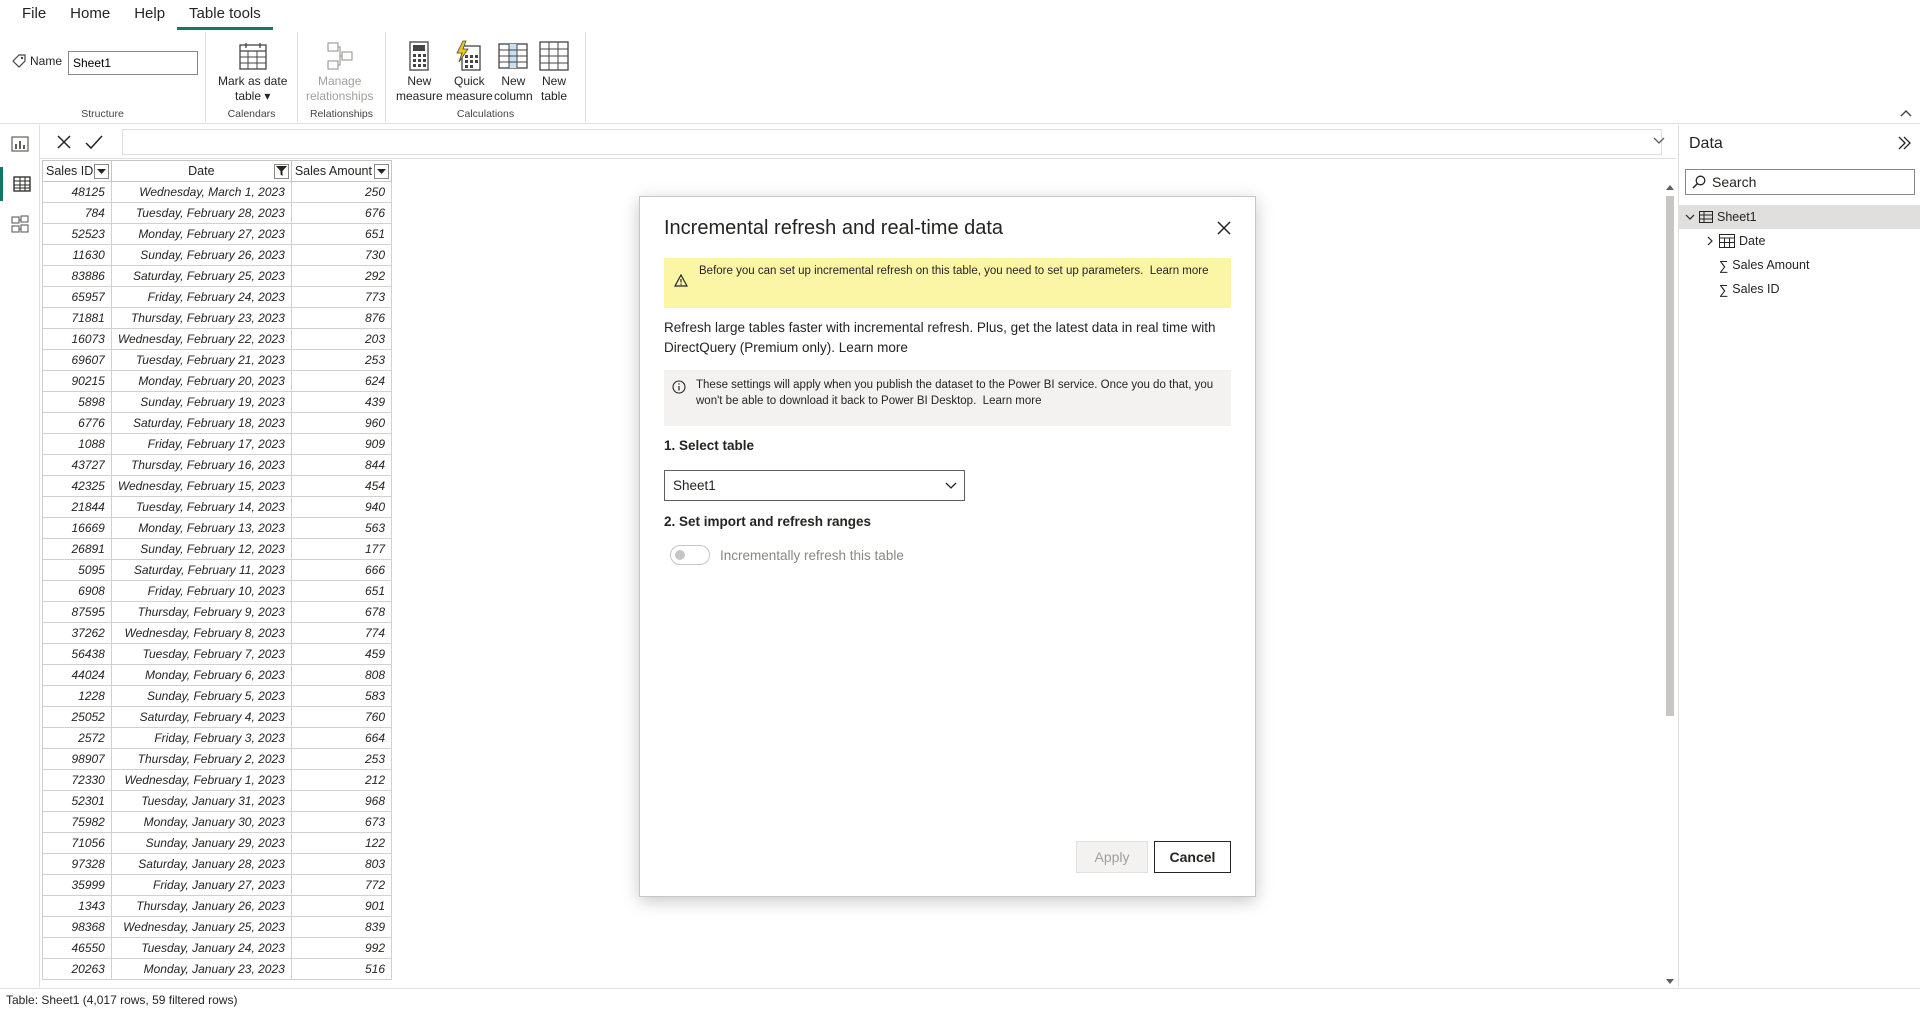 This screenshot has height=1012, width=1920. Describe the element at coordinates (1799, 265) in the screenshot. I see `tree-node-sales-amount: ∑ Sales Amount` at that location.